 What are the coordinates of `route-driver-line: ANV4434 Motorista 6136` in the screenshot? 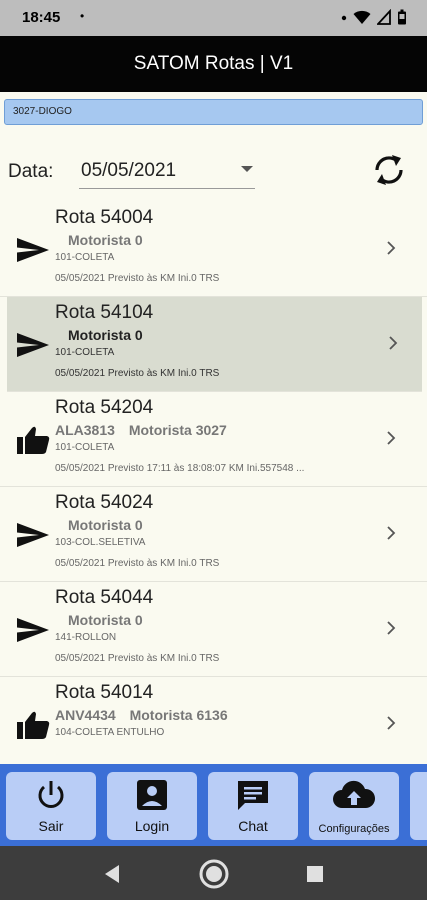 It's located at (141, 715).